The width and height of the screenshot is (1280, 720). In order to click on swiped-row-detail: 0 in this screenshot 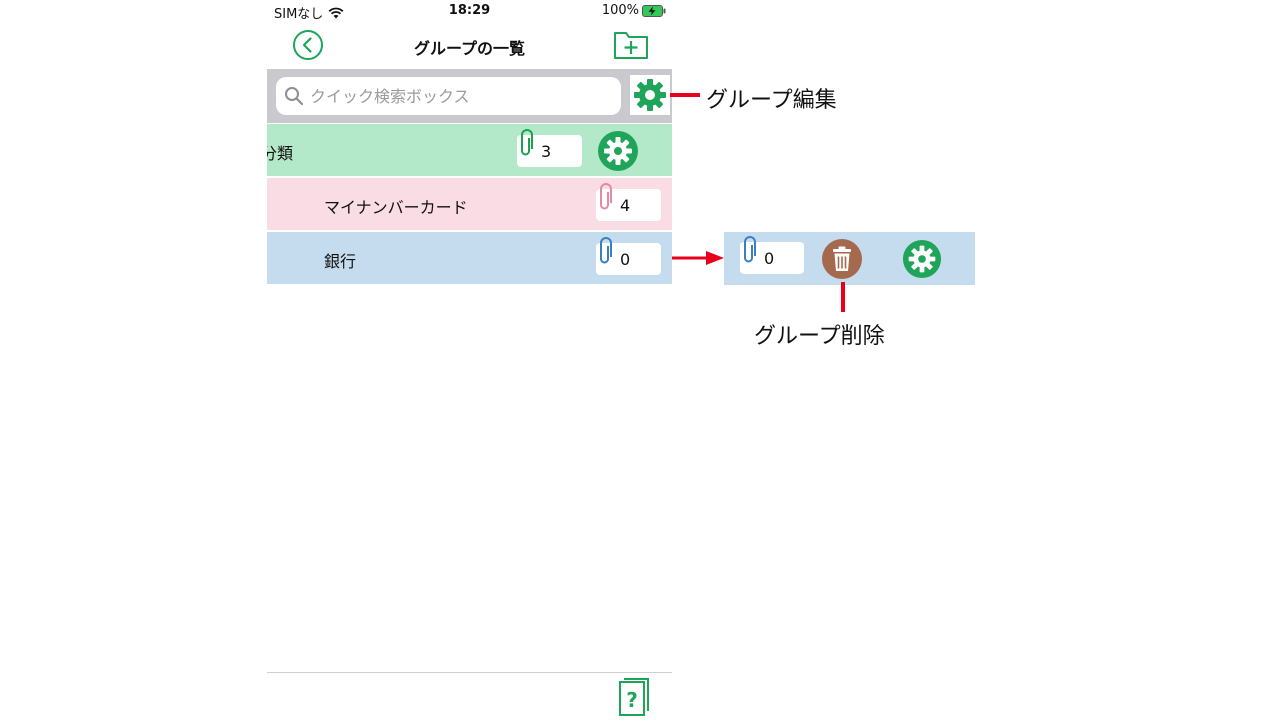, I will do `click(849, 258)`.